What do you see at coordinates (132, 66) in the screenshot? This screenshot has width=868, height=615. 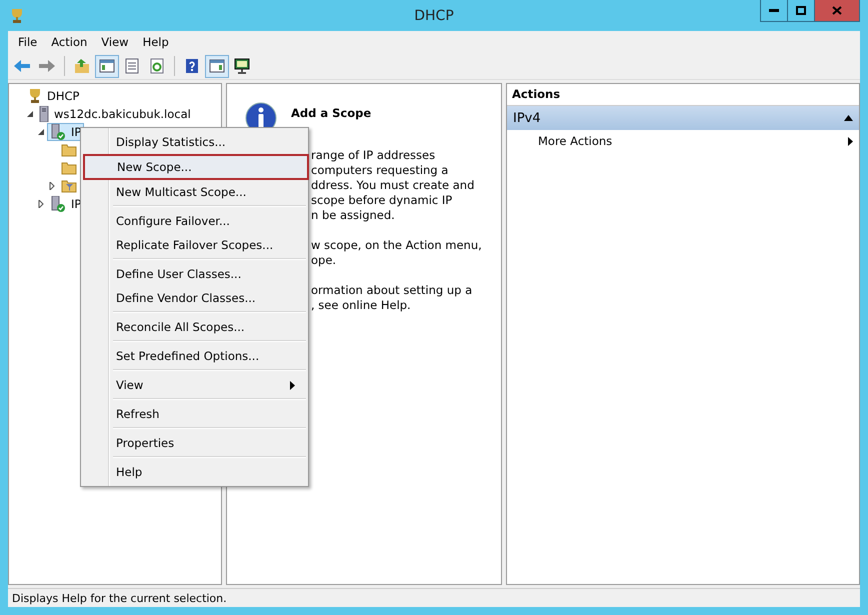 I see `list-icon` at bounding box center [132, 66].